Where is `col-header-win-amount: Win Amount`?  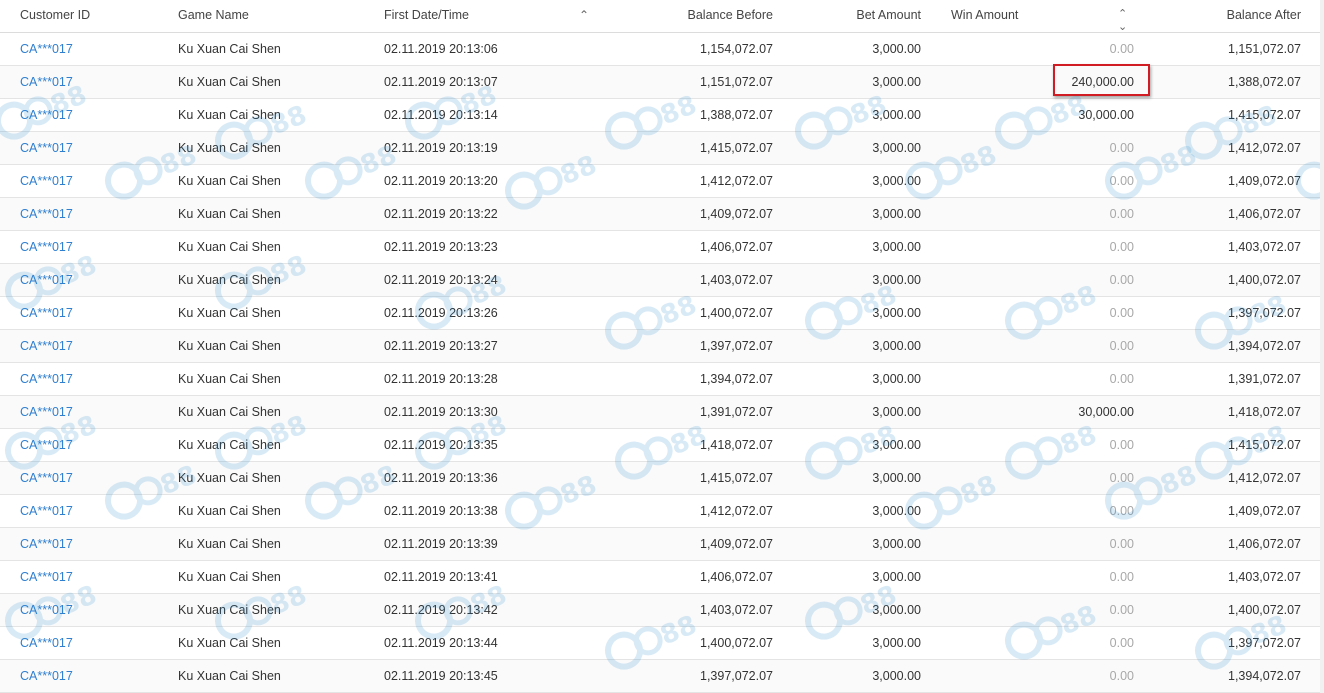 col-header-win-amount: Win Amount is located at coordinates (984, 16).